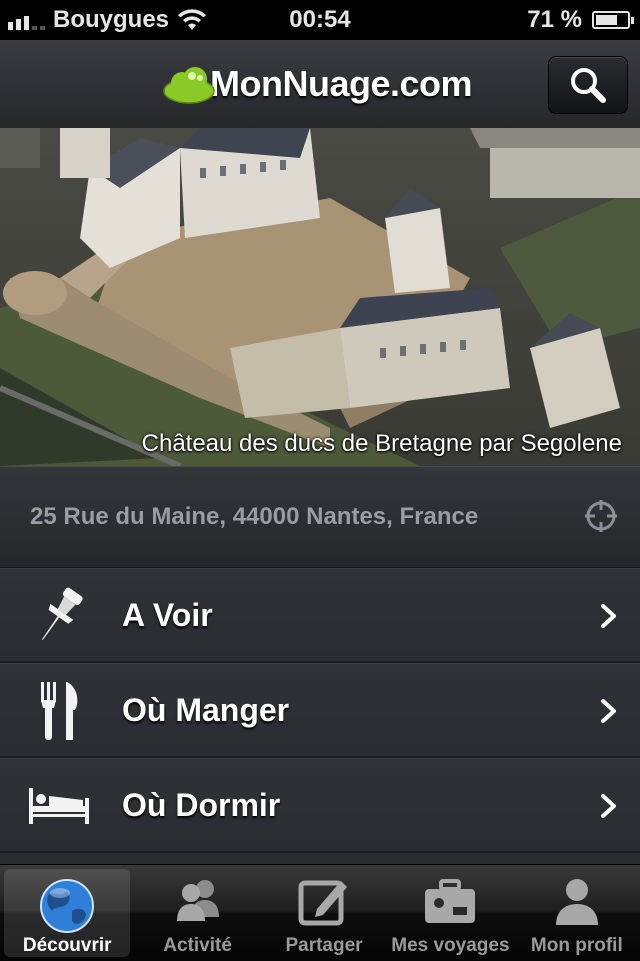  Describe the element at coordinates (450, 945) in the screenshot. I see `tab-label: Mes voyages` at that location.